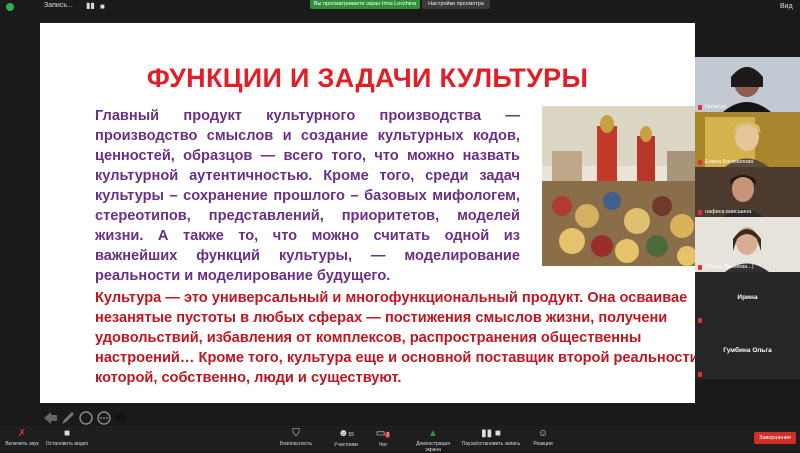 The height and width of the screenshot is (453, 800). Describe the element at coordinates (786, 6) in the screenshot. I see `view-button: Вид` at that location.